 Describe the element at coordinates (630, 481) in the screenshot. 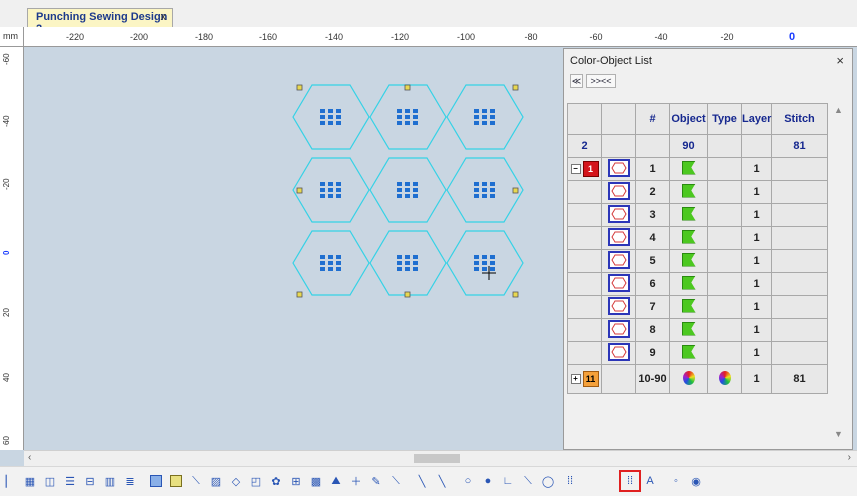

I see `punch-grid-icon: ⁞⁞` at that location.